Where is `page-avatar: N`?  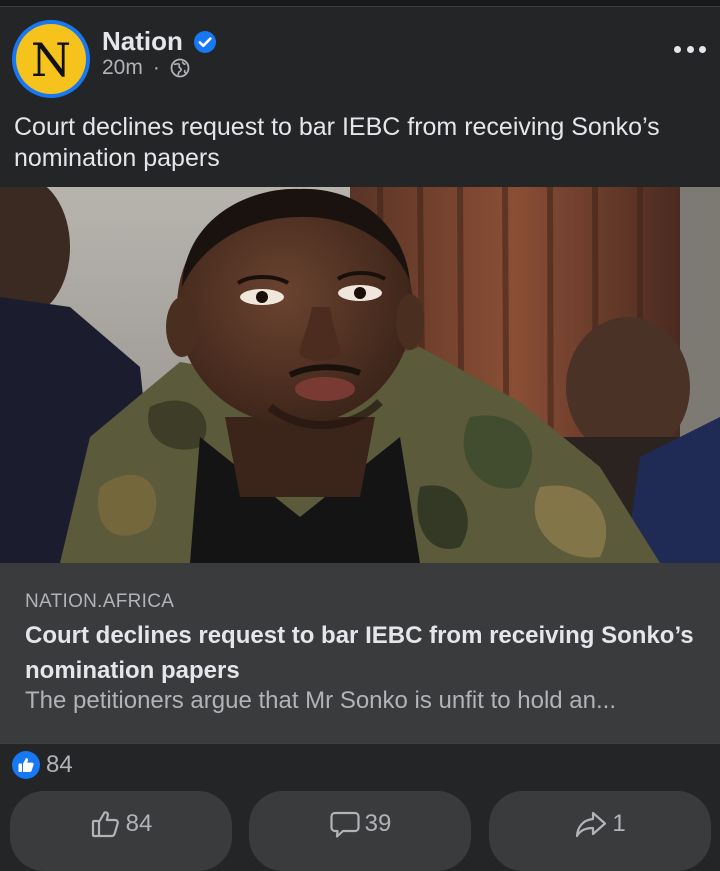 page-avatar: N is located at coordinates (51, 59).